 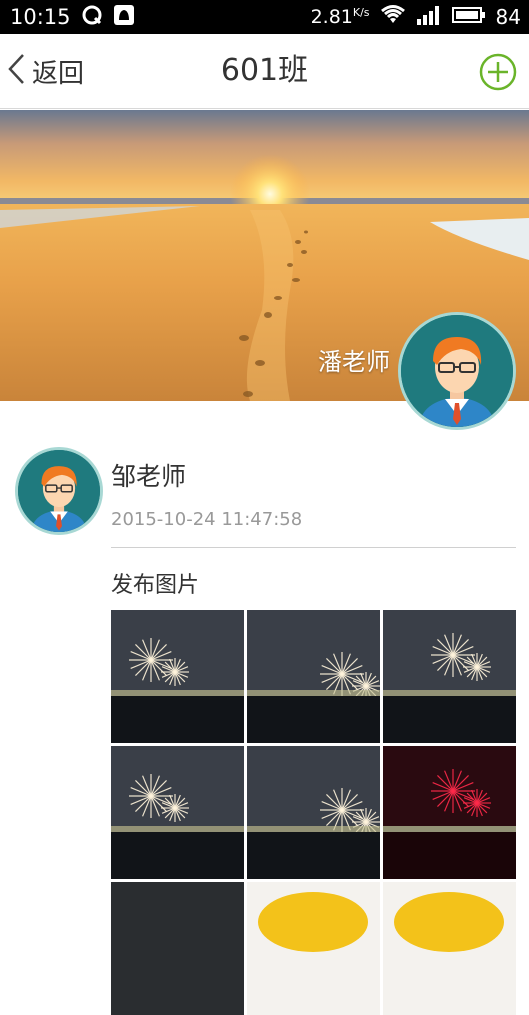 I want to click on night-dark-image, so click(x=177, y=948).